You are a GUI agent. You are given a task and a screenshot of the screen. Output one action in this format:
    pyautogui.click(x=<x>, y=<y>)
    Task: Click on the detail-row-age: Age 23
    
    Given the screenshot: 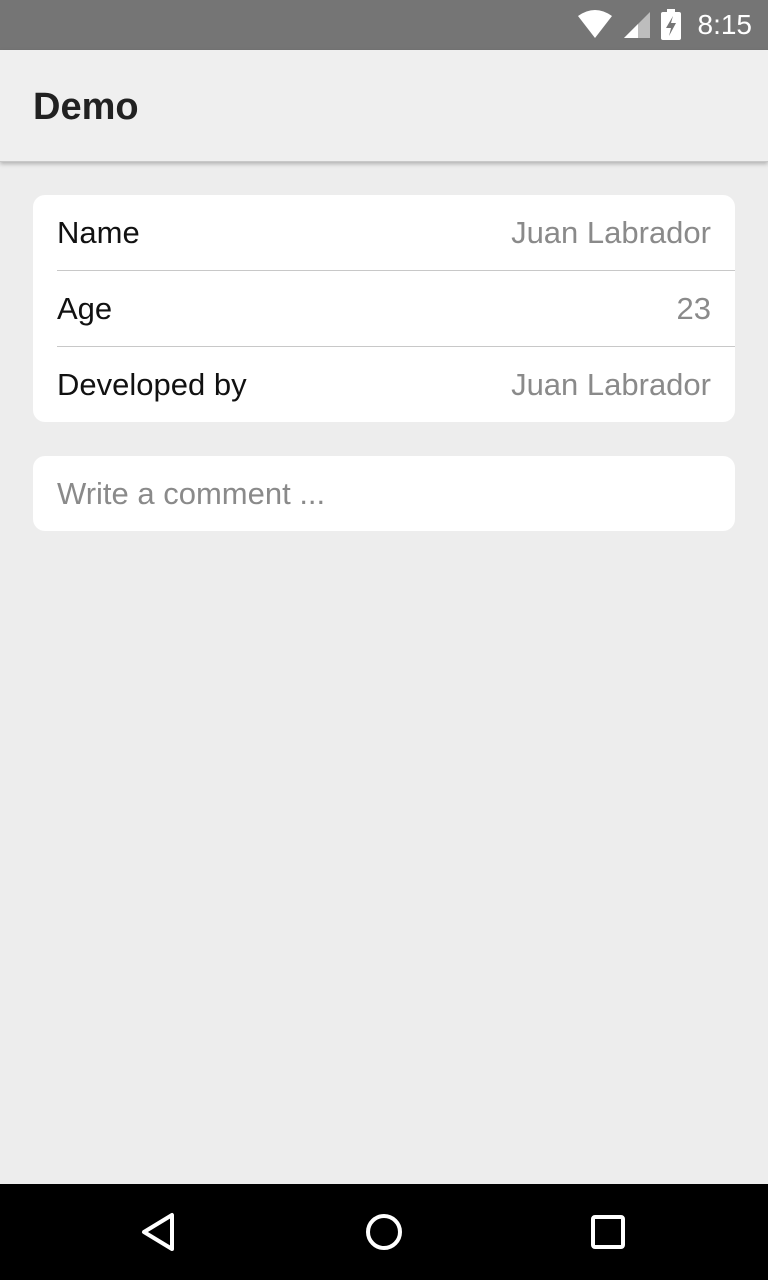 What is the action you would take?
    pyautogui.click(x=384, y=309)
    